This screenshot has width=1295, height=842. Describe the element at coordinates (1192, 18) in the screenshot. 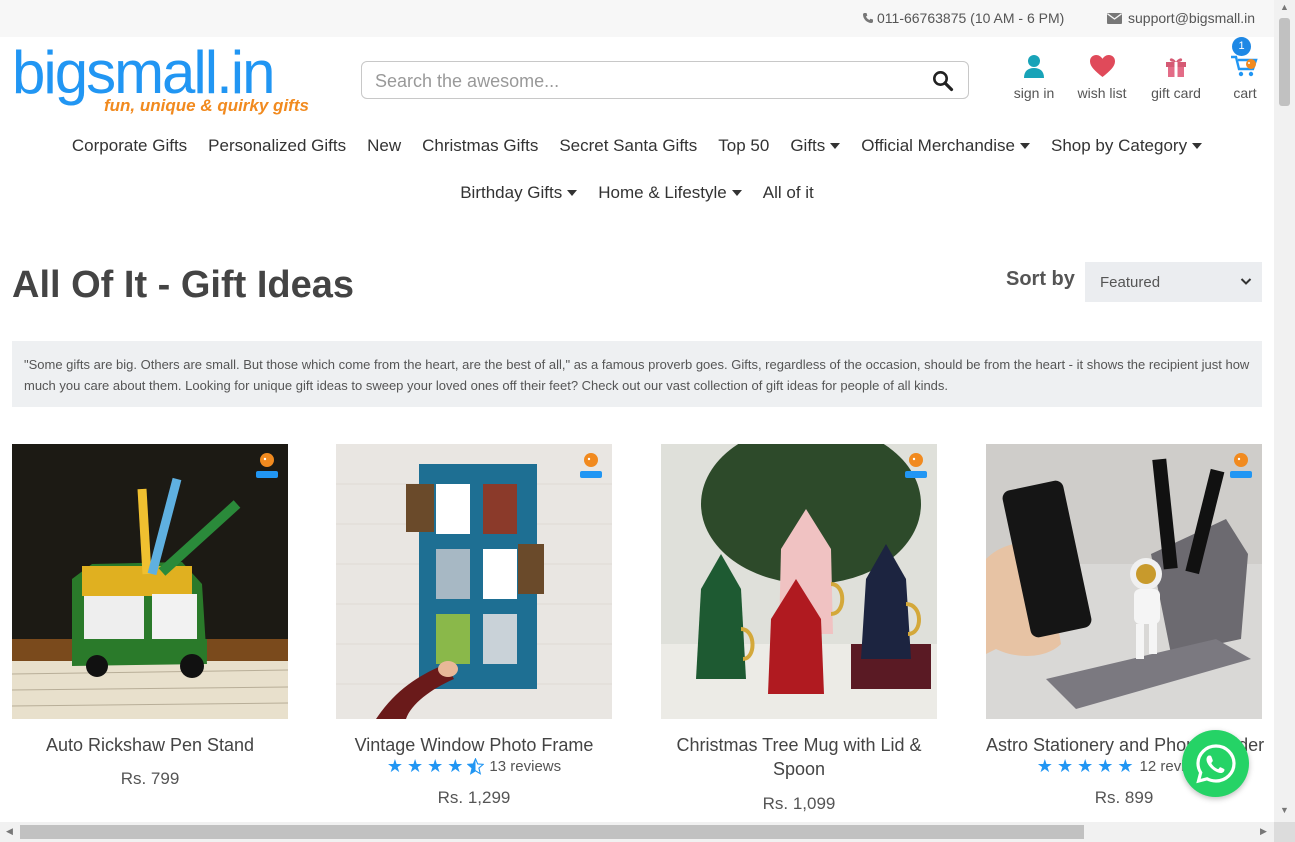

I see `email-address: support@bigsmall.in` at that location.